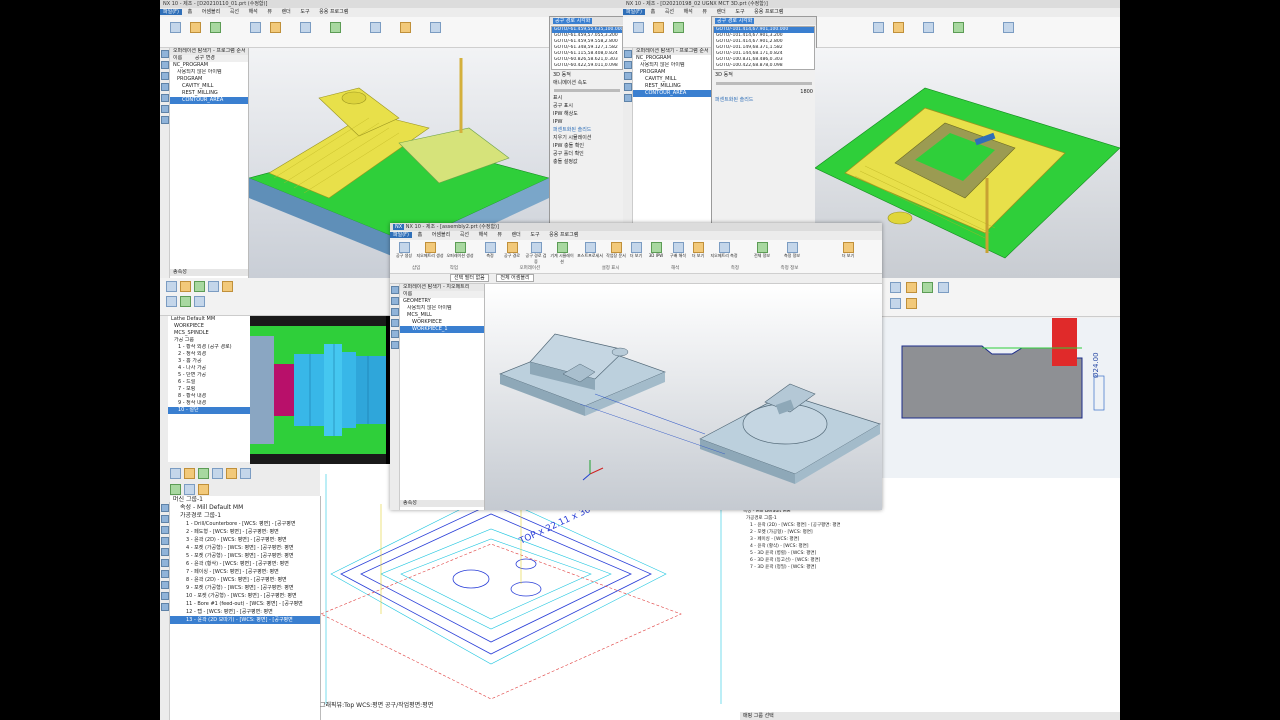 This screenshot has width=1280, height=720. I want to click on tree-item: 4 - 윤곽 (황삭) - [WCS: 평면], so click(790, 546).